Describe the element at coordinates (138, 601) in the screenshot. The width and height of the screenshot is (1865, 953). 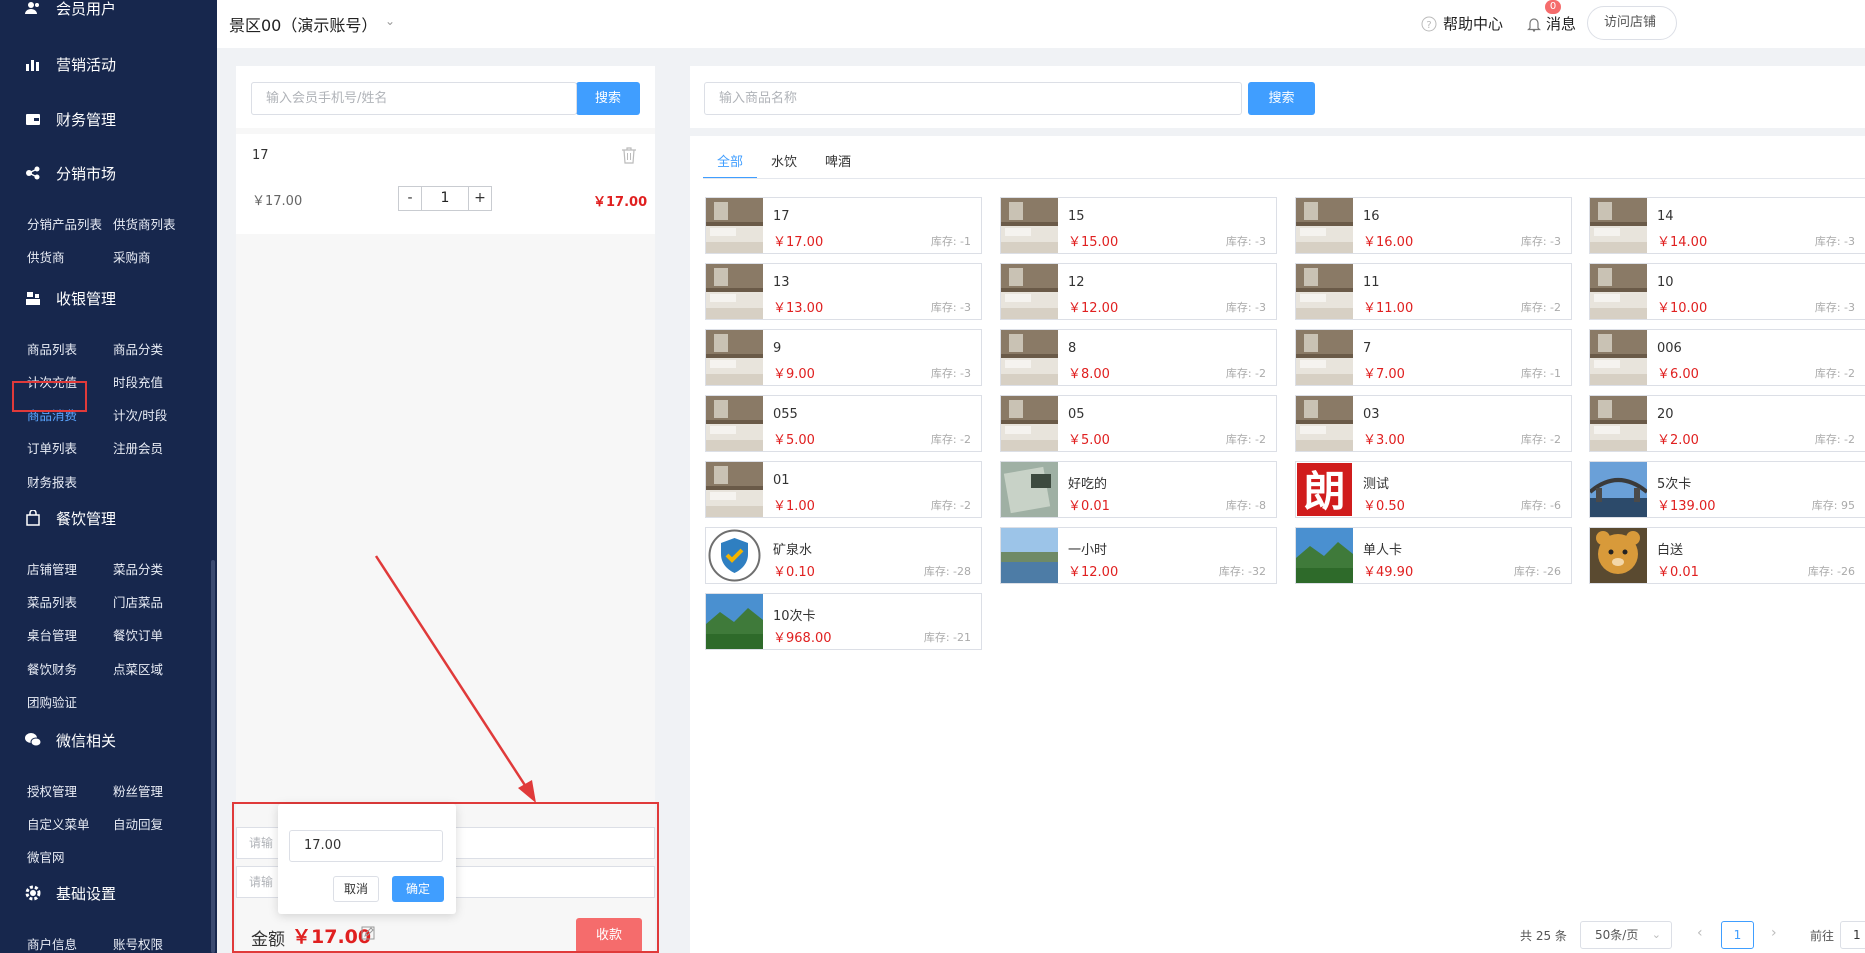
I see `sidebar-item-store-dish: 门店菜品` at that location.